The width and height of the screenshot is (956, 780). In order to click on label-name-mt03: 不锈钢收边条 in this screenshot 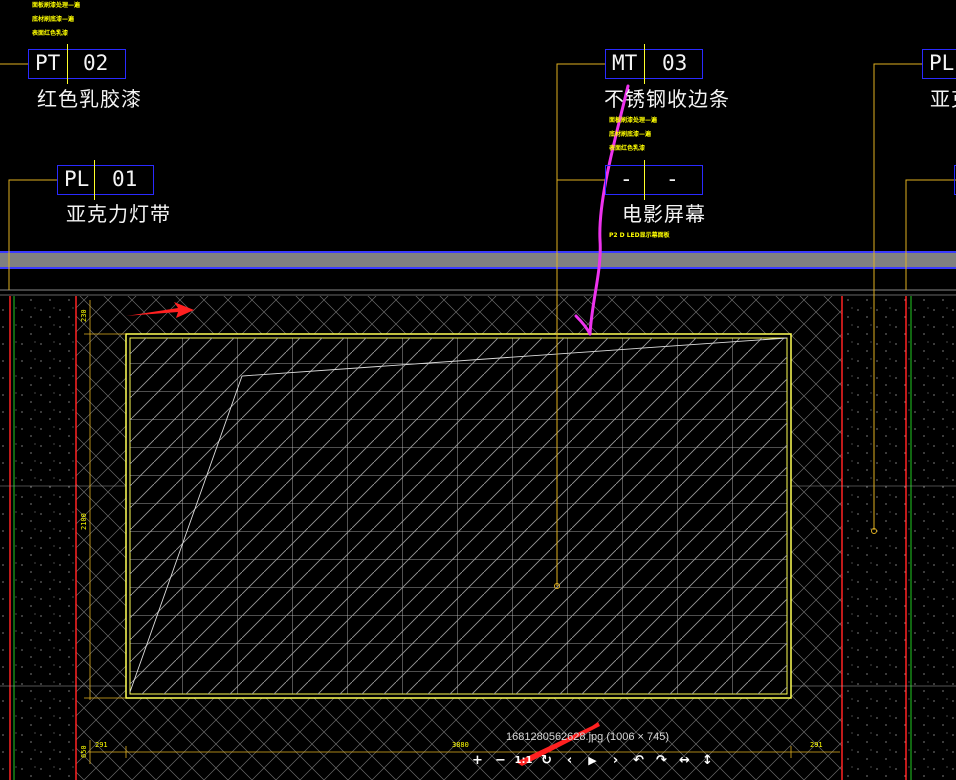, I will do `click(667, 99)`.